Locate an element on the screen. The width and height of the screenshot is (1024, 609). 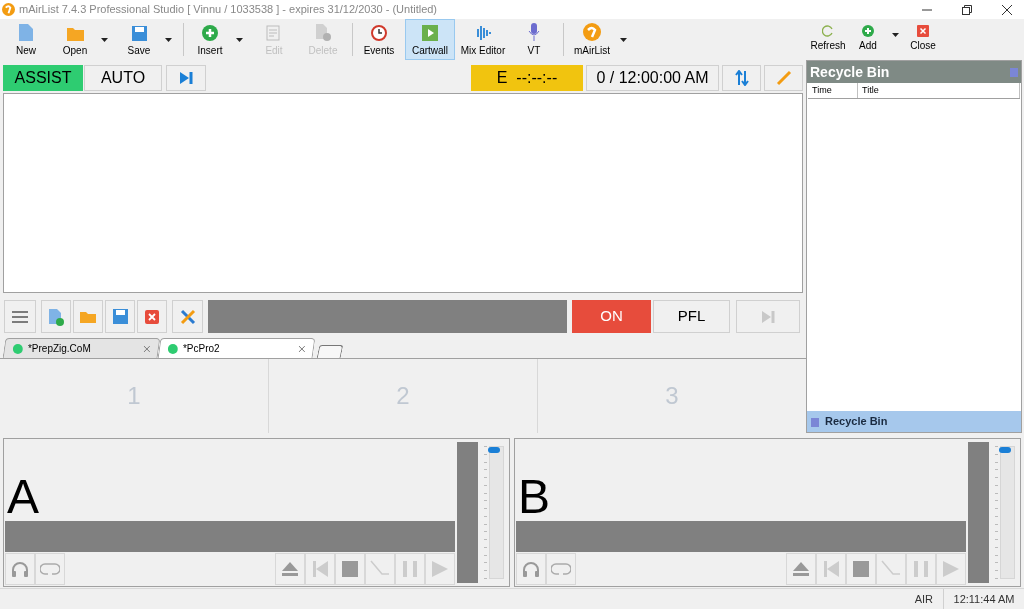
window-title: mAirList 7.4.3 Professional Studio [ Vinnu / 1033538 ] - expires 31/12/2030 - (Untitled) is located at coordinates (228, 10).